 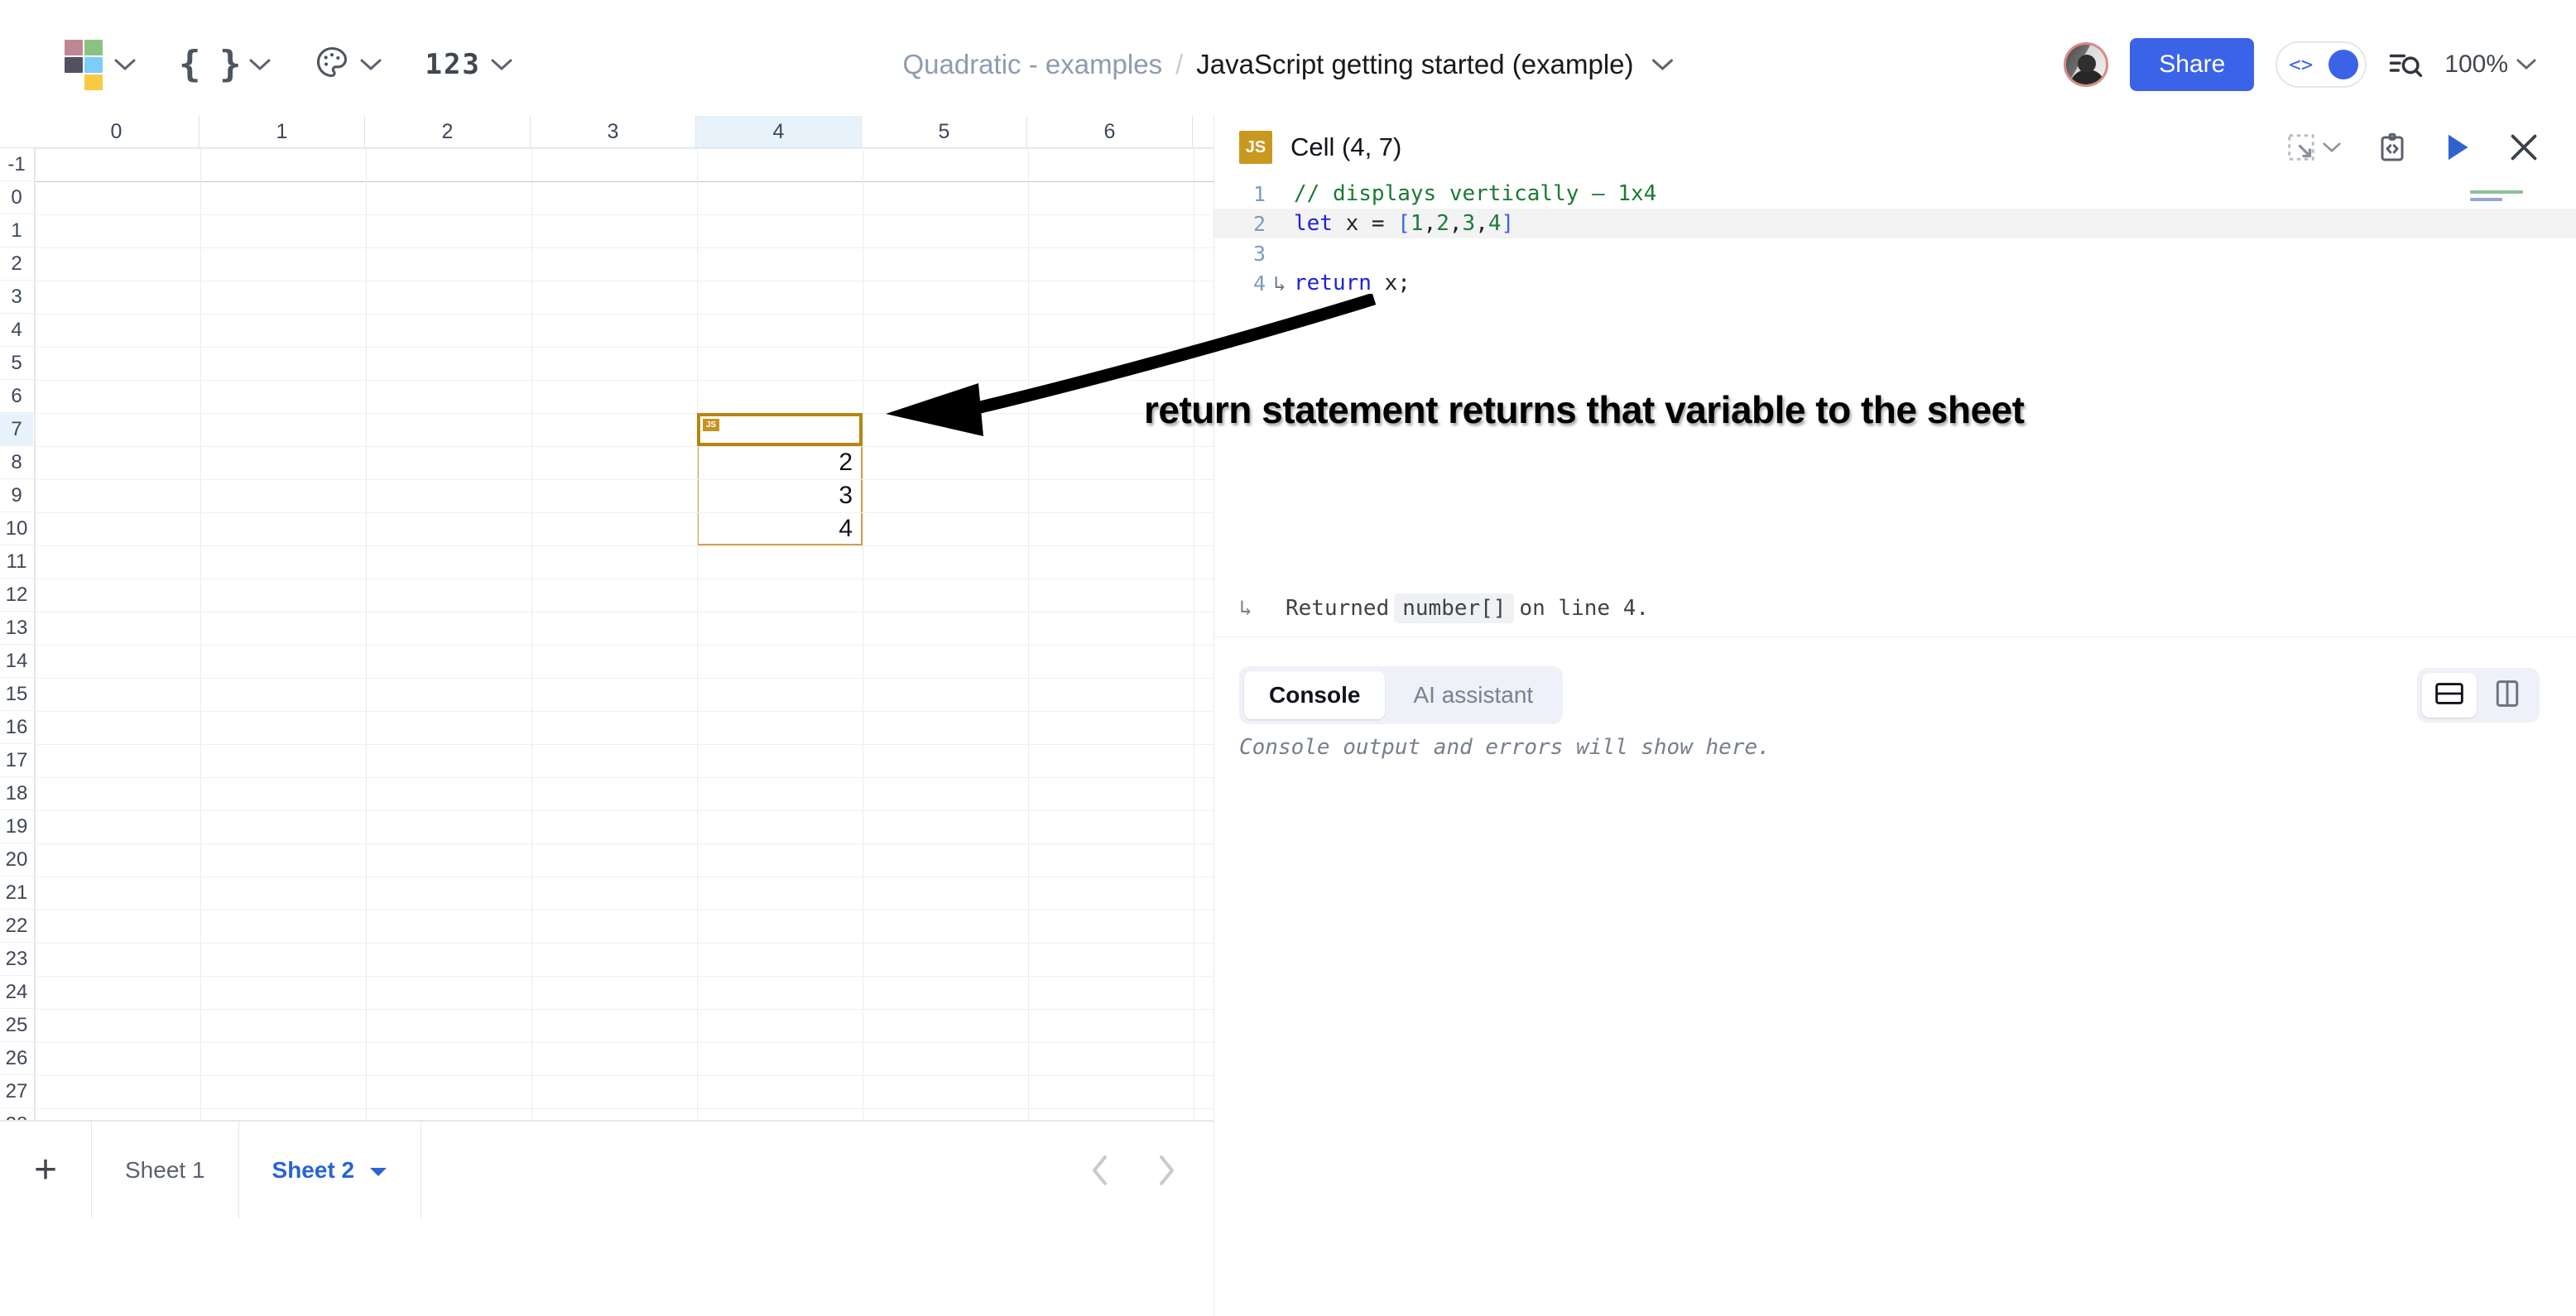 What do you see at coordinates (16, 993) in the screenshot?
I see `row-header-24: 24` at bounding box center [16, 993].